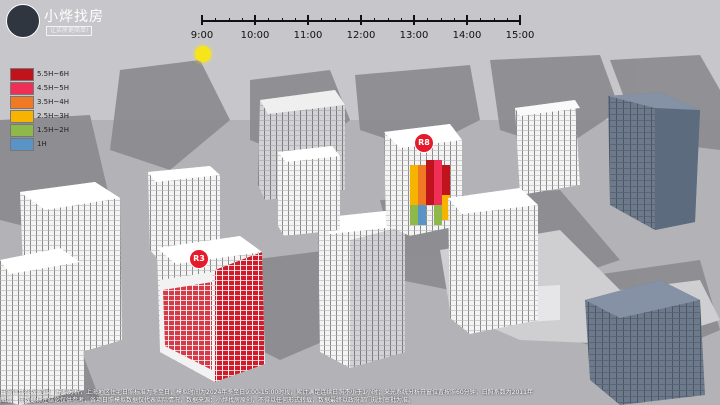 The image size is (720, 405). Describe the element at coordinates (308, 35) in the screenshot. I see `timeline-label: 11:00` at that location.